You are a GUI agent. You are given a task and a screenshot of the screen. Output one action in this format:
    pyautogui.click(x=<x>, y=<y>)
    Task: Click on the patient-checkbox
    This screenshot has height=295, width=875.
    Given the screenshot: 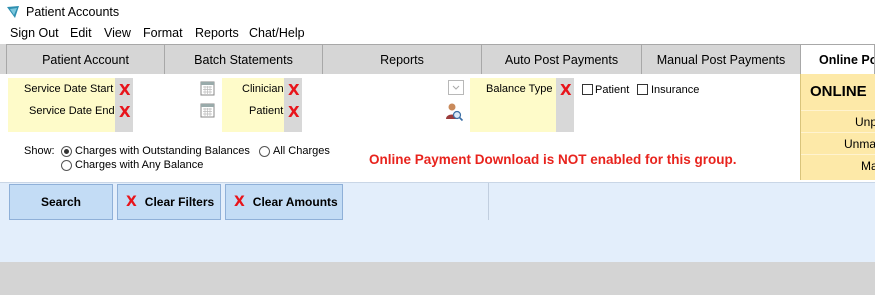 What is the action you would take?
    pyautogui.click(x=587, y=89)
    